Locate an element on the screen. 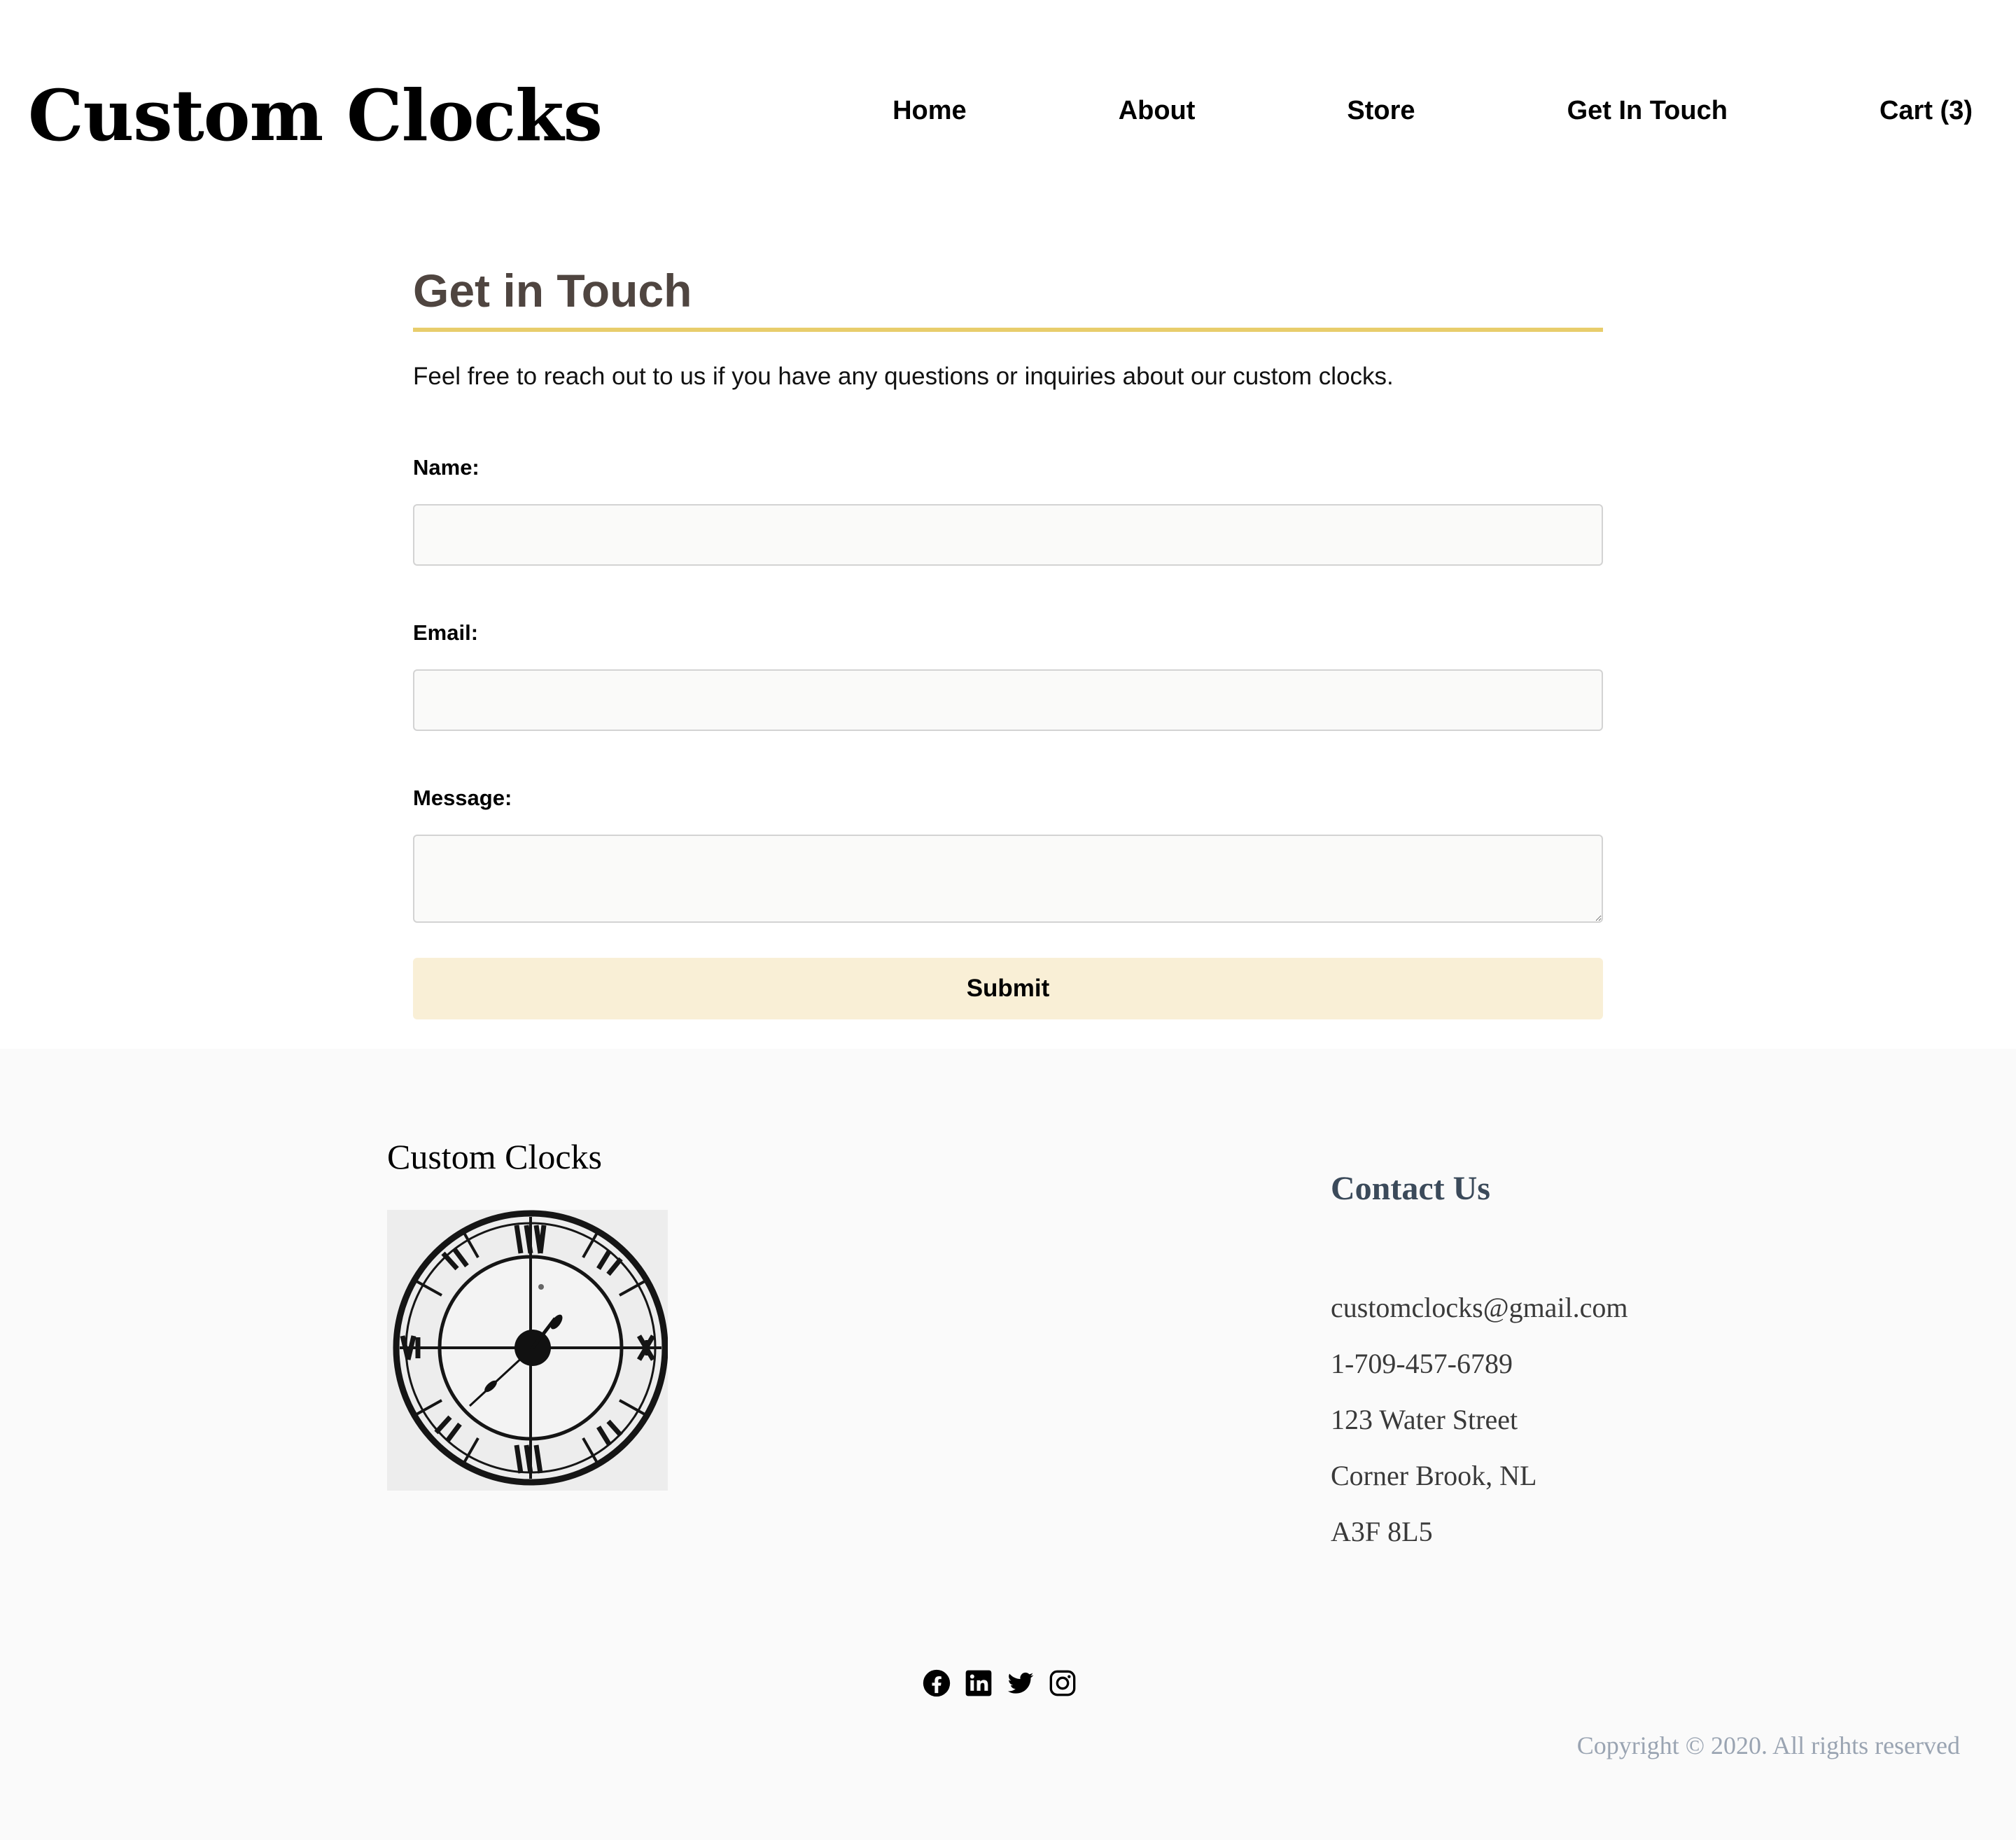  nav-get-in-touch-link: Get In Touch is located at coordinates (1647, 111).